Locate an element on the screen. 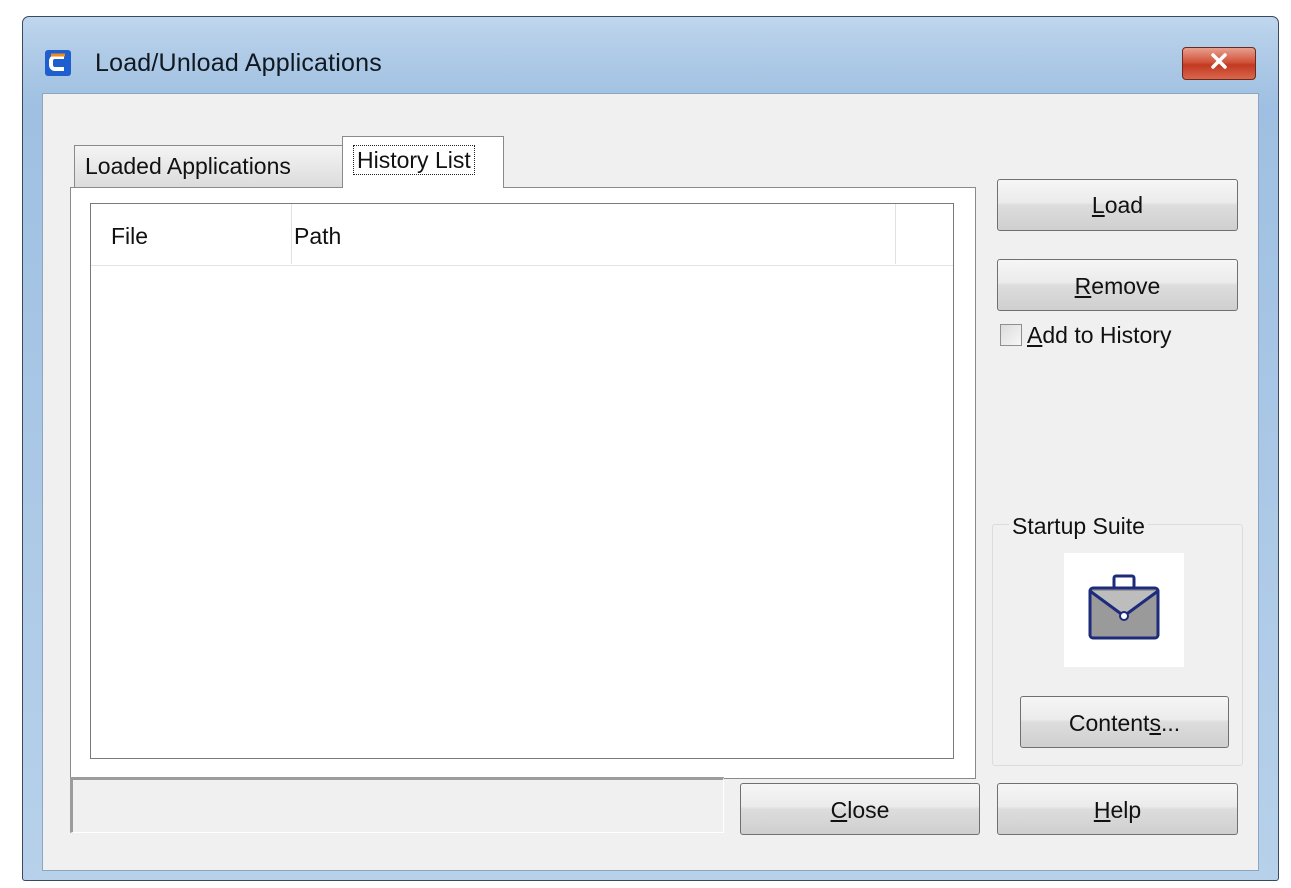 This screenshot has height=888, width=1291. tab-loaded-applications: Loaded Applications is located at coordinates (209, 166).